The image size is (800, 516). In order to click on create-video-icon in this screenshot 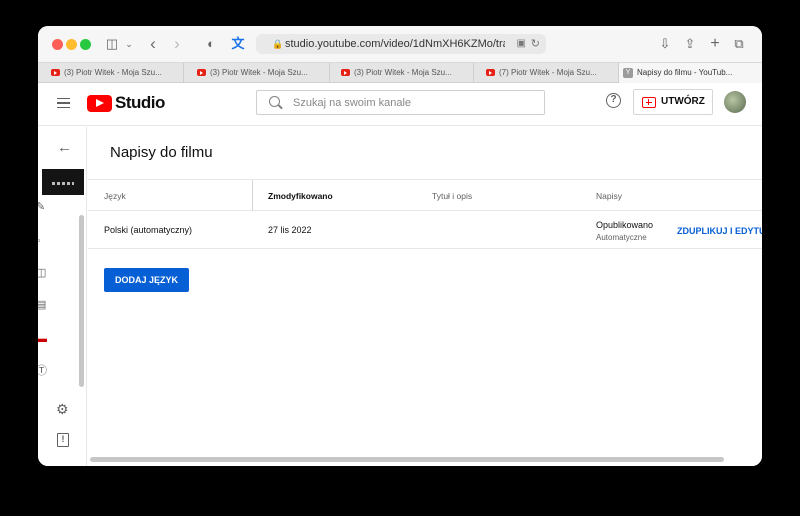, I will do `click(649, 102)`.